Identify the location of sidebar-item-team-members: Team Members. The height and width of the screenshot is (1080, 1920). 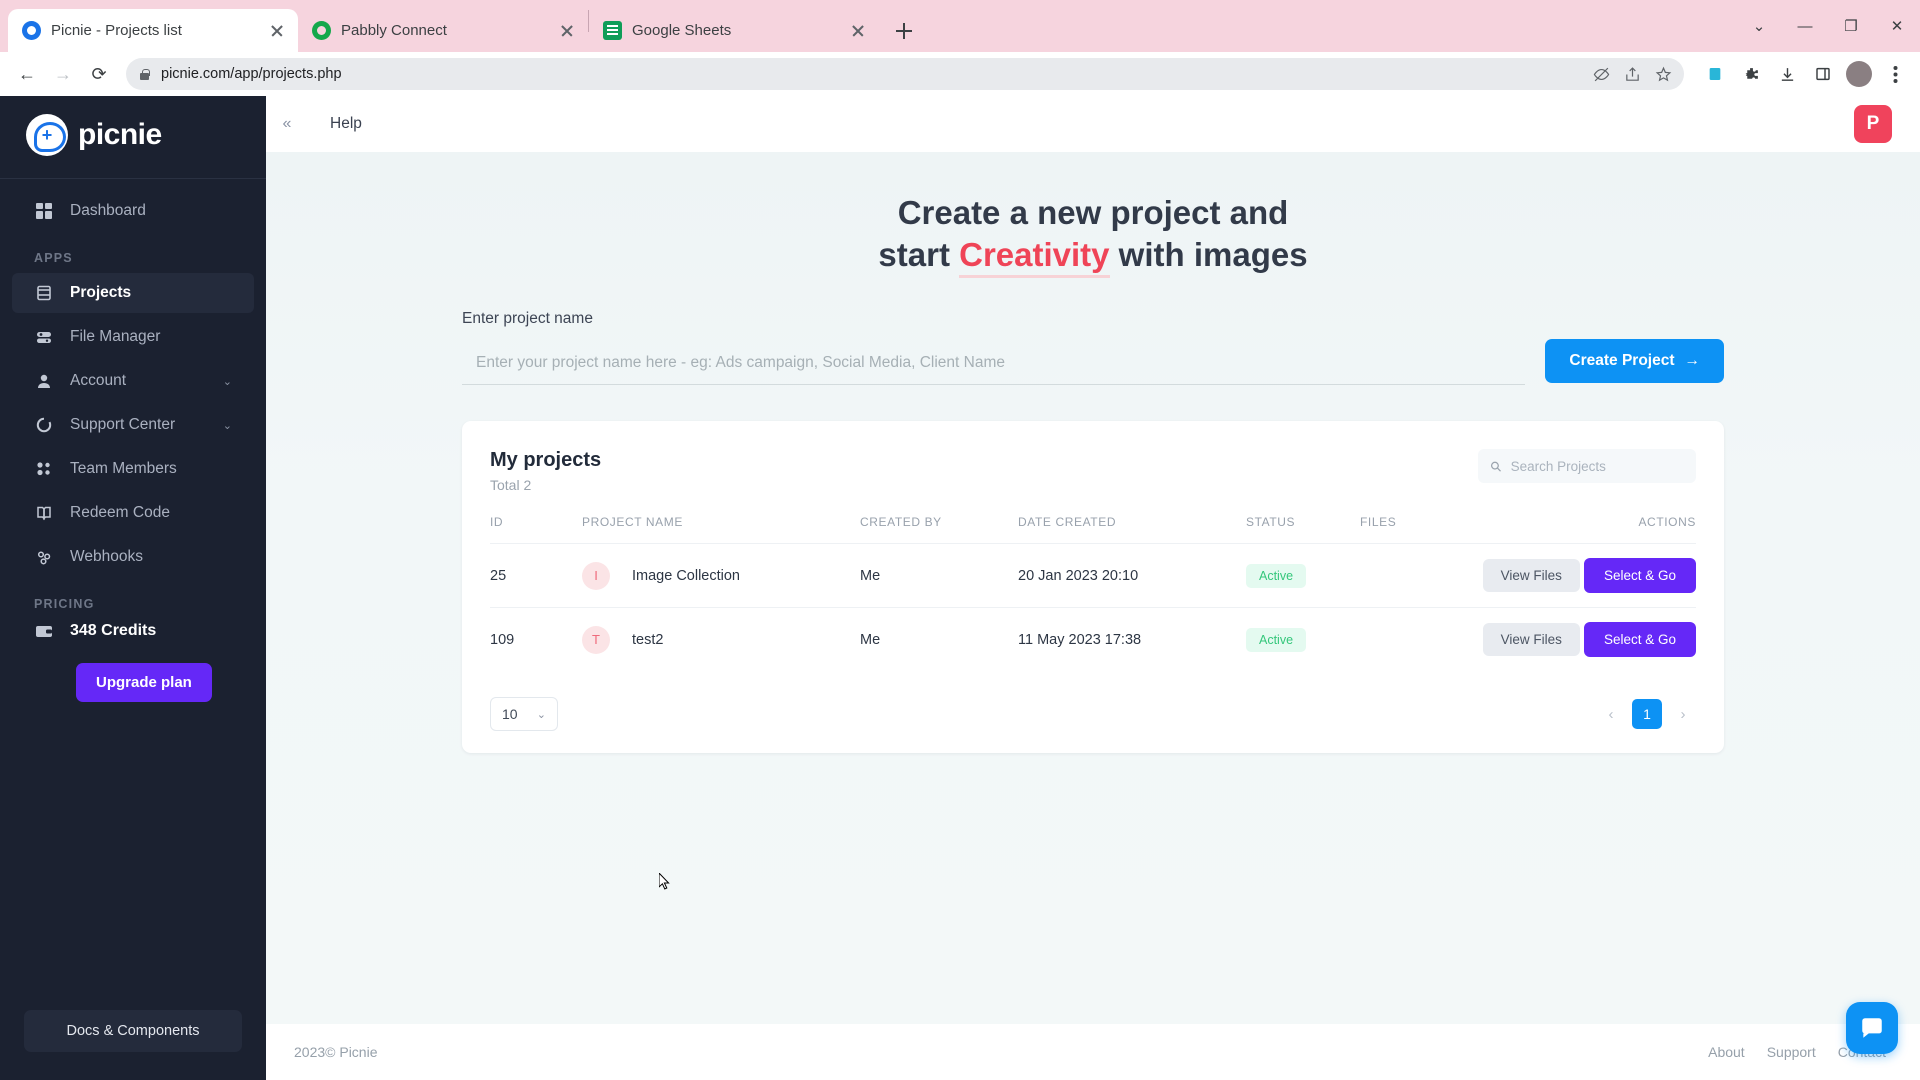
(133, 469).